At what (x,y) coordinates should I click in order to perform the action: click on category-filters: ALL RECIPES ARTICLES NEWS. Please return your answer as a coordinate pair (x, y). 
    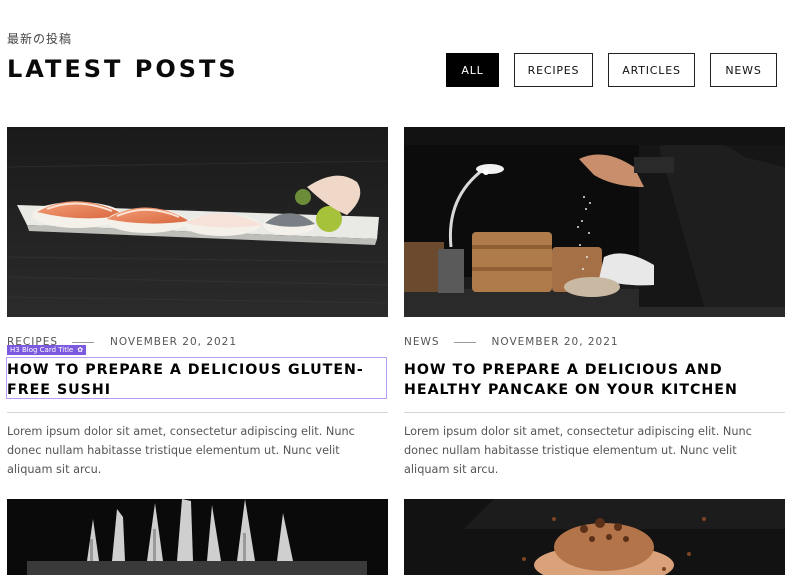
    Looking at the image, I should click on (611, 70).